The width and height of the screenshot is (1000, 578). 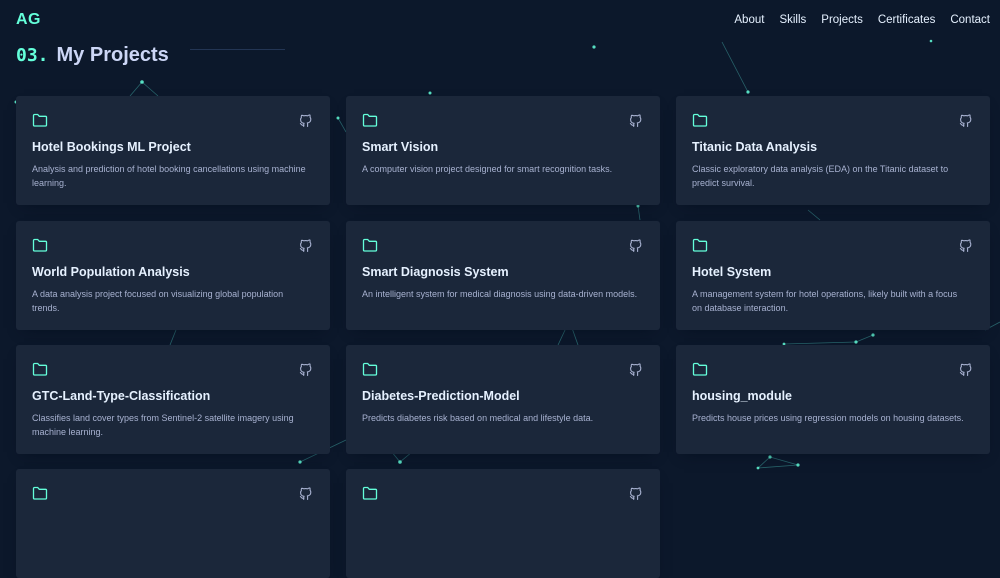 What do you see at coordinates (112, 55) in the screenshot?
I see `section-title: My Projects` at bounding box center [112, 55].